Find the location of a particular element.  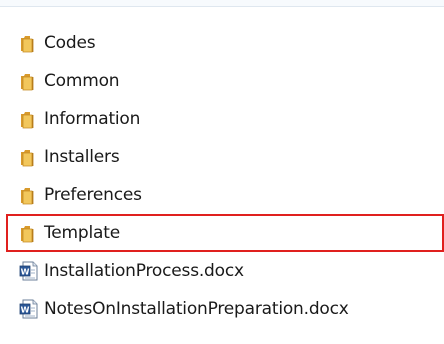

list-item-notes-on-installation-preparation: W NotesOnInstallationPreparation.docx is located at coordinates (229, 309).